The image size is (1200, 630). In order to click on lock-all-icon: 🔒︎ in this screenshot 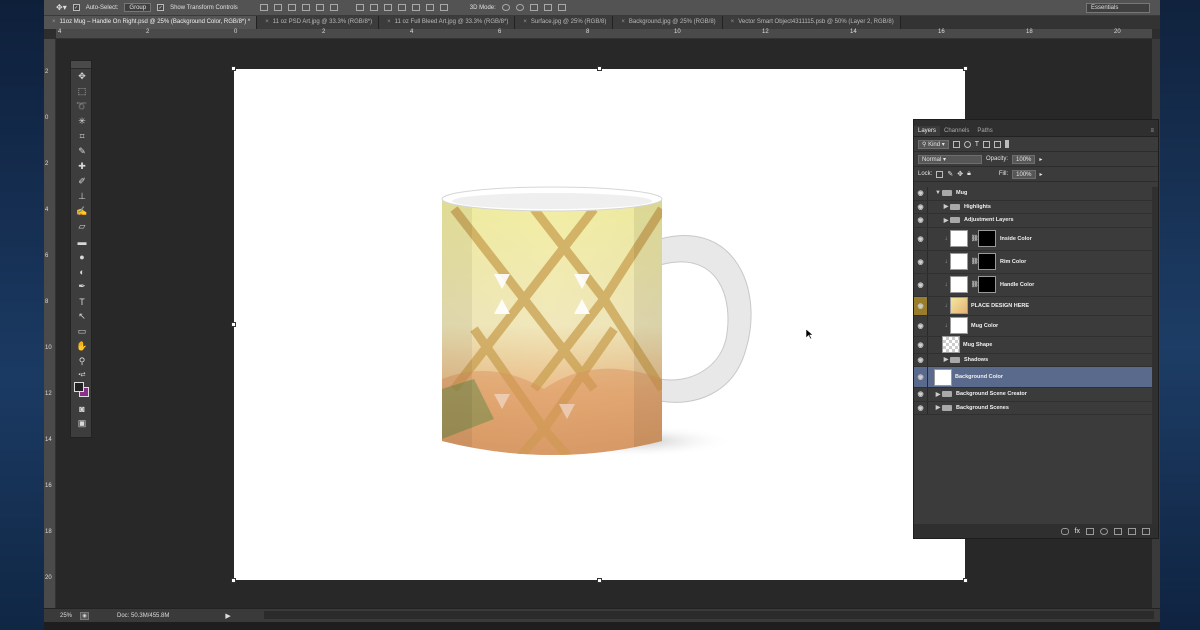, I will do `click(969, 174)`.